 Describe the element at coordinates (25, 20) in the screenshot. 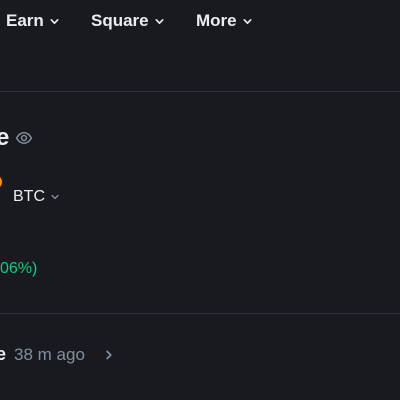

I see `nav-earn-label: Earn` at that location.